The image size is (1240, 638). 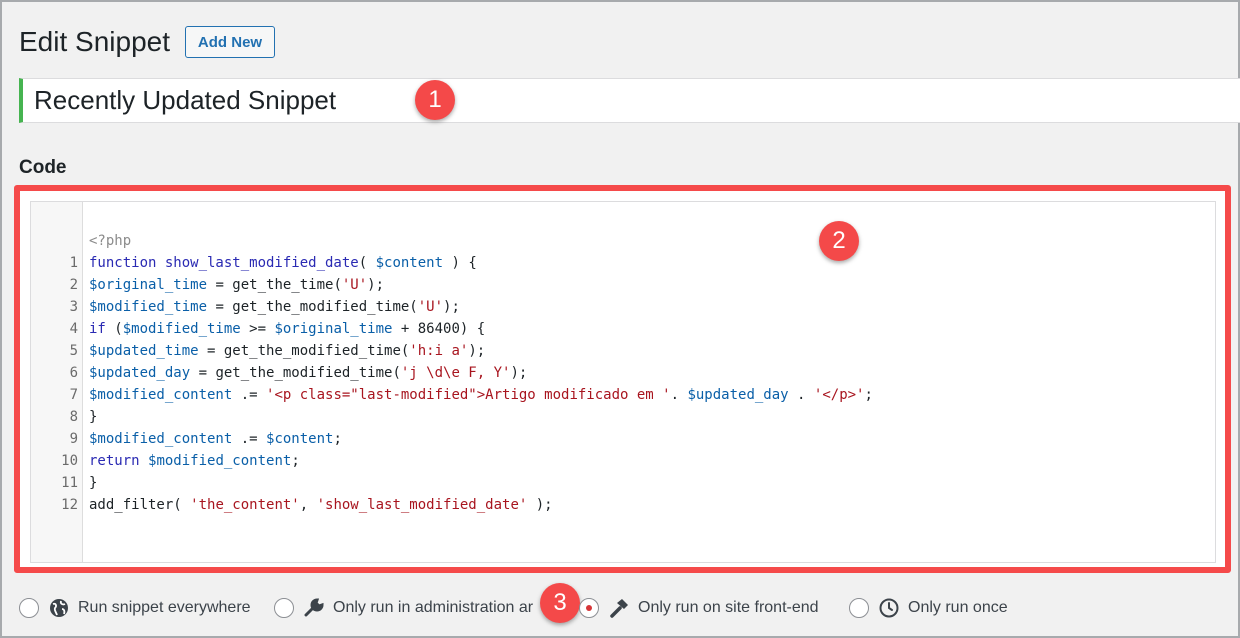 I want to click on scope-option-everywhere: Run snippet everywhere, so click(x=135, y=608).